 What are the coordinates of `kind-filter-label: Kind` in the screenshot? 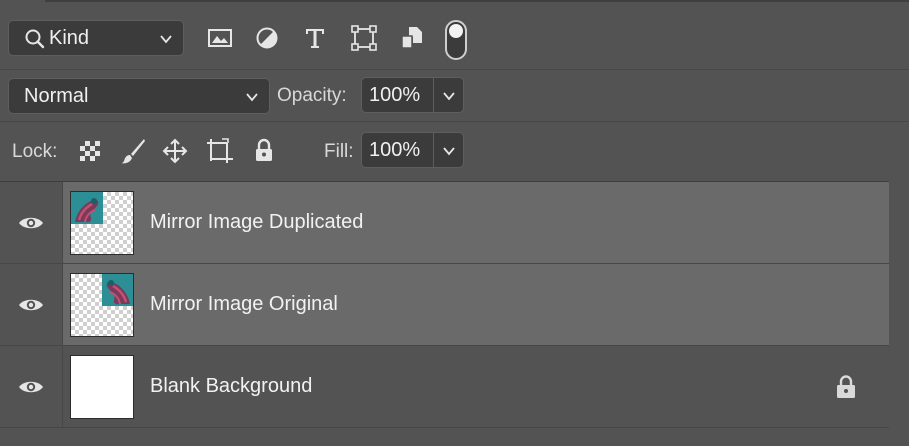 It's located at (69, 37).